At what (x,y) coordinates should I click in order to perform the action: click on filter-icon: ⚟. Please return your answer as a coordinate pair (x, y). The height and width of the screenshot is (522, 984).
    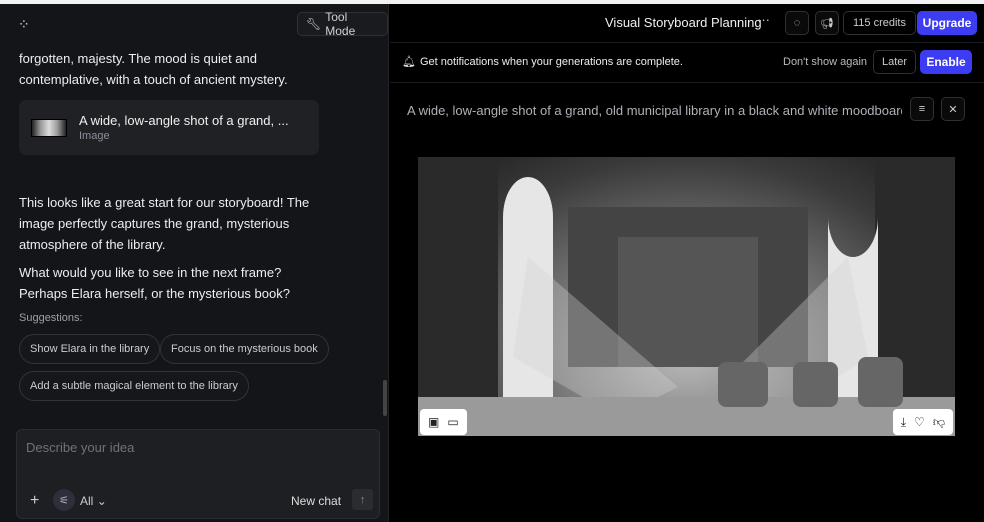
    Looking at the image, I should click on (64, 500).